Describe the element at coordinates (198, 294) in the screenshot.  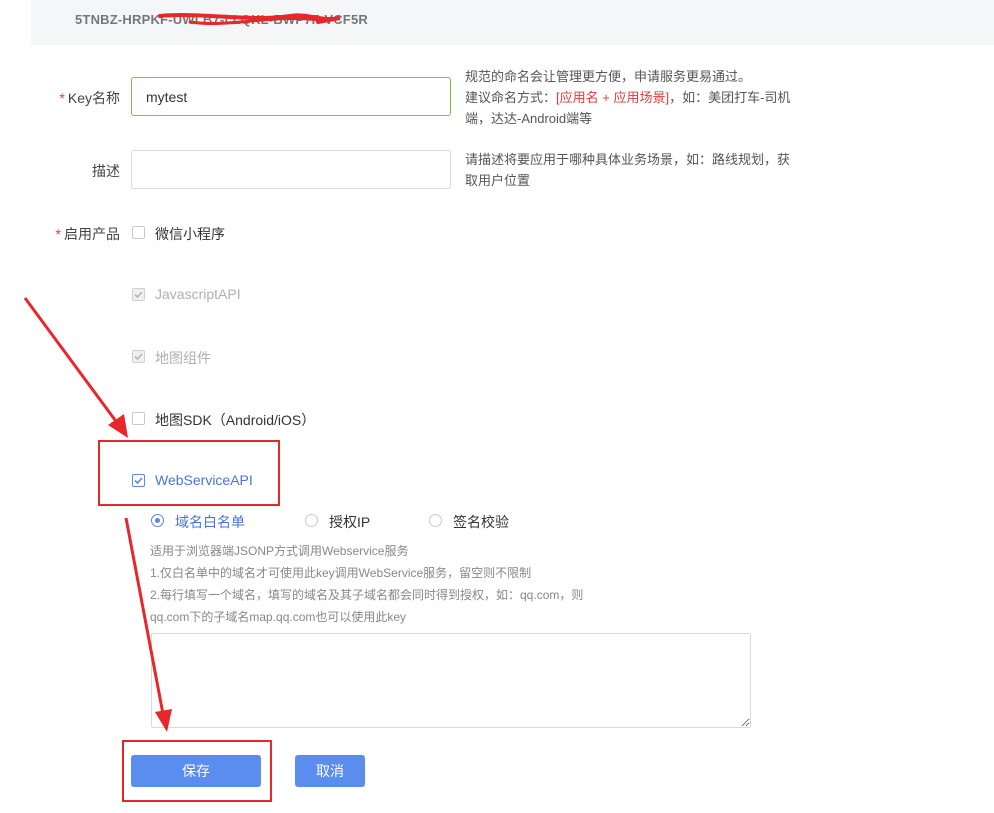
I see `product-label-javascriptapi: JavascriptAPI` at that location.